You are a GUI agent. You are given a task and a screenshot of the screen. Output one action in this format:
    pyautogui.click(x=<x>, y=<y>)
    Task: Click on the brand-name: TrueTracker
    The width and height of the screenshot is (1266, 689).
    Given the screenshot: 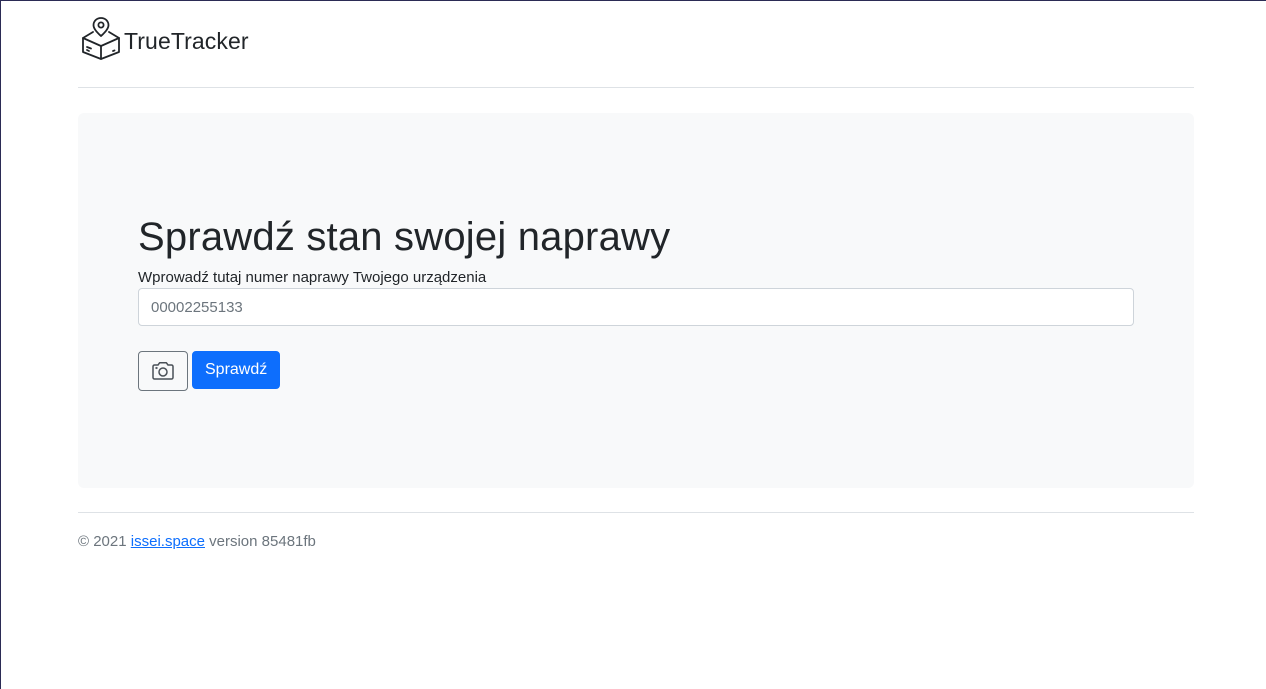 What is the action you would take?
    pyautogui.click(x=186, y=40)
    